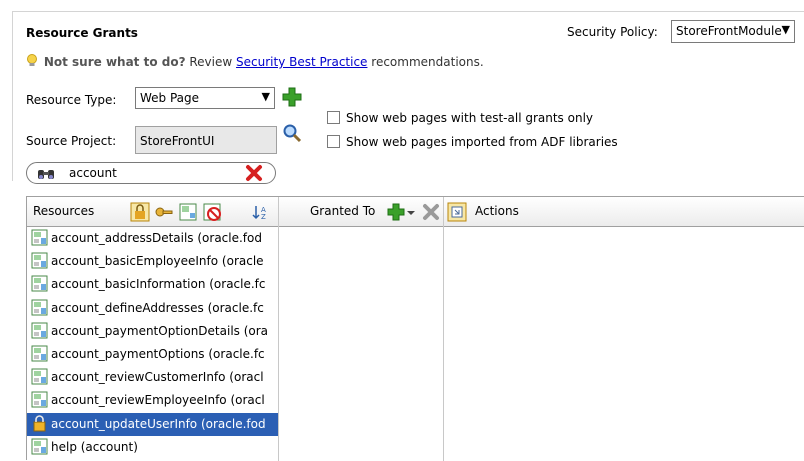 The height and width of the screenshot is (461, 804). Describe the element at coordinates (333, 117) in the screenshot. I see `test-all-checkbox` at that location.